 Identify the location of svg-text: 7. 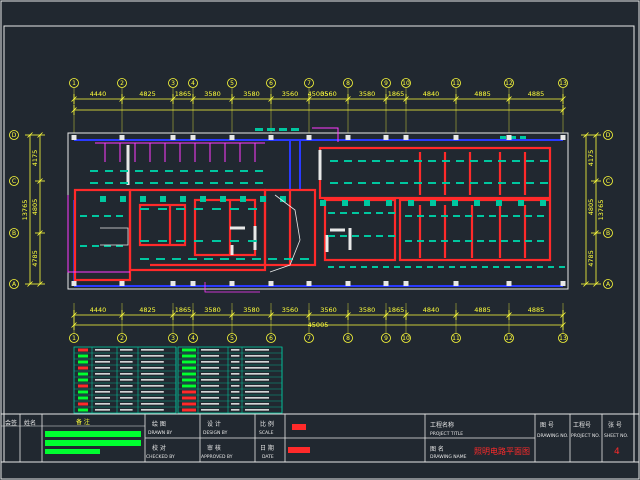
(309, 83).